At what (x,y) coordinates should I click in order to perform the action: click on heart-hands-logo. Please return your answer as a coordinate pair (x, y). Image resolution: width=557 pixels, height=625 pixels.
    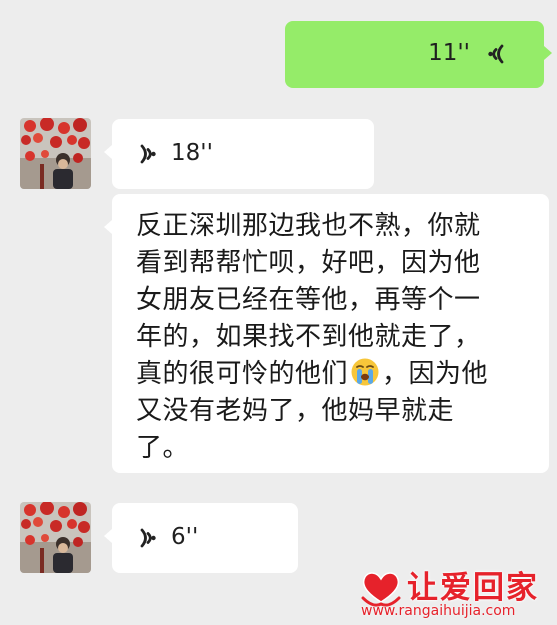
    Looking at the image, I should click on (381, 589).